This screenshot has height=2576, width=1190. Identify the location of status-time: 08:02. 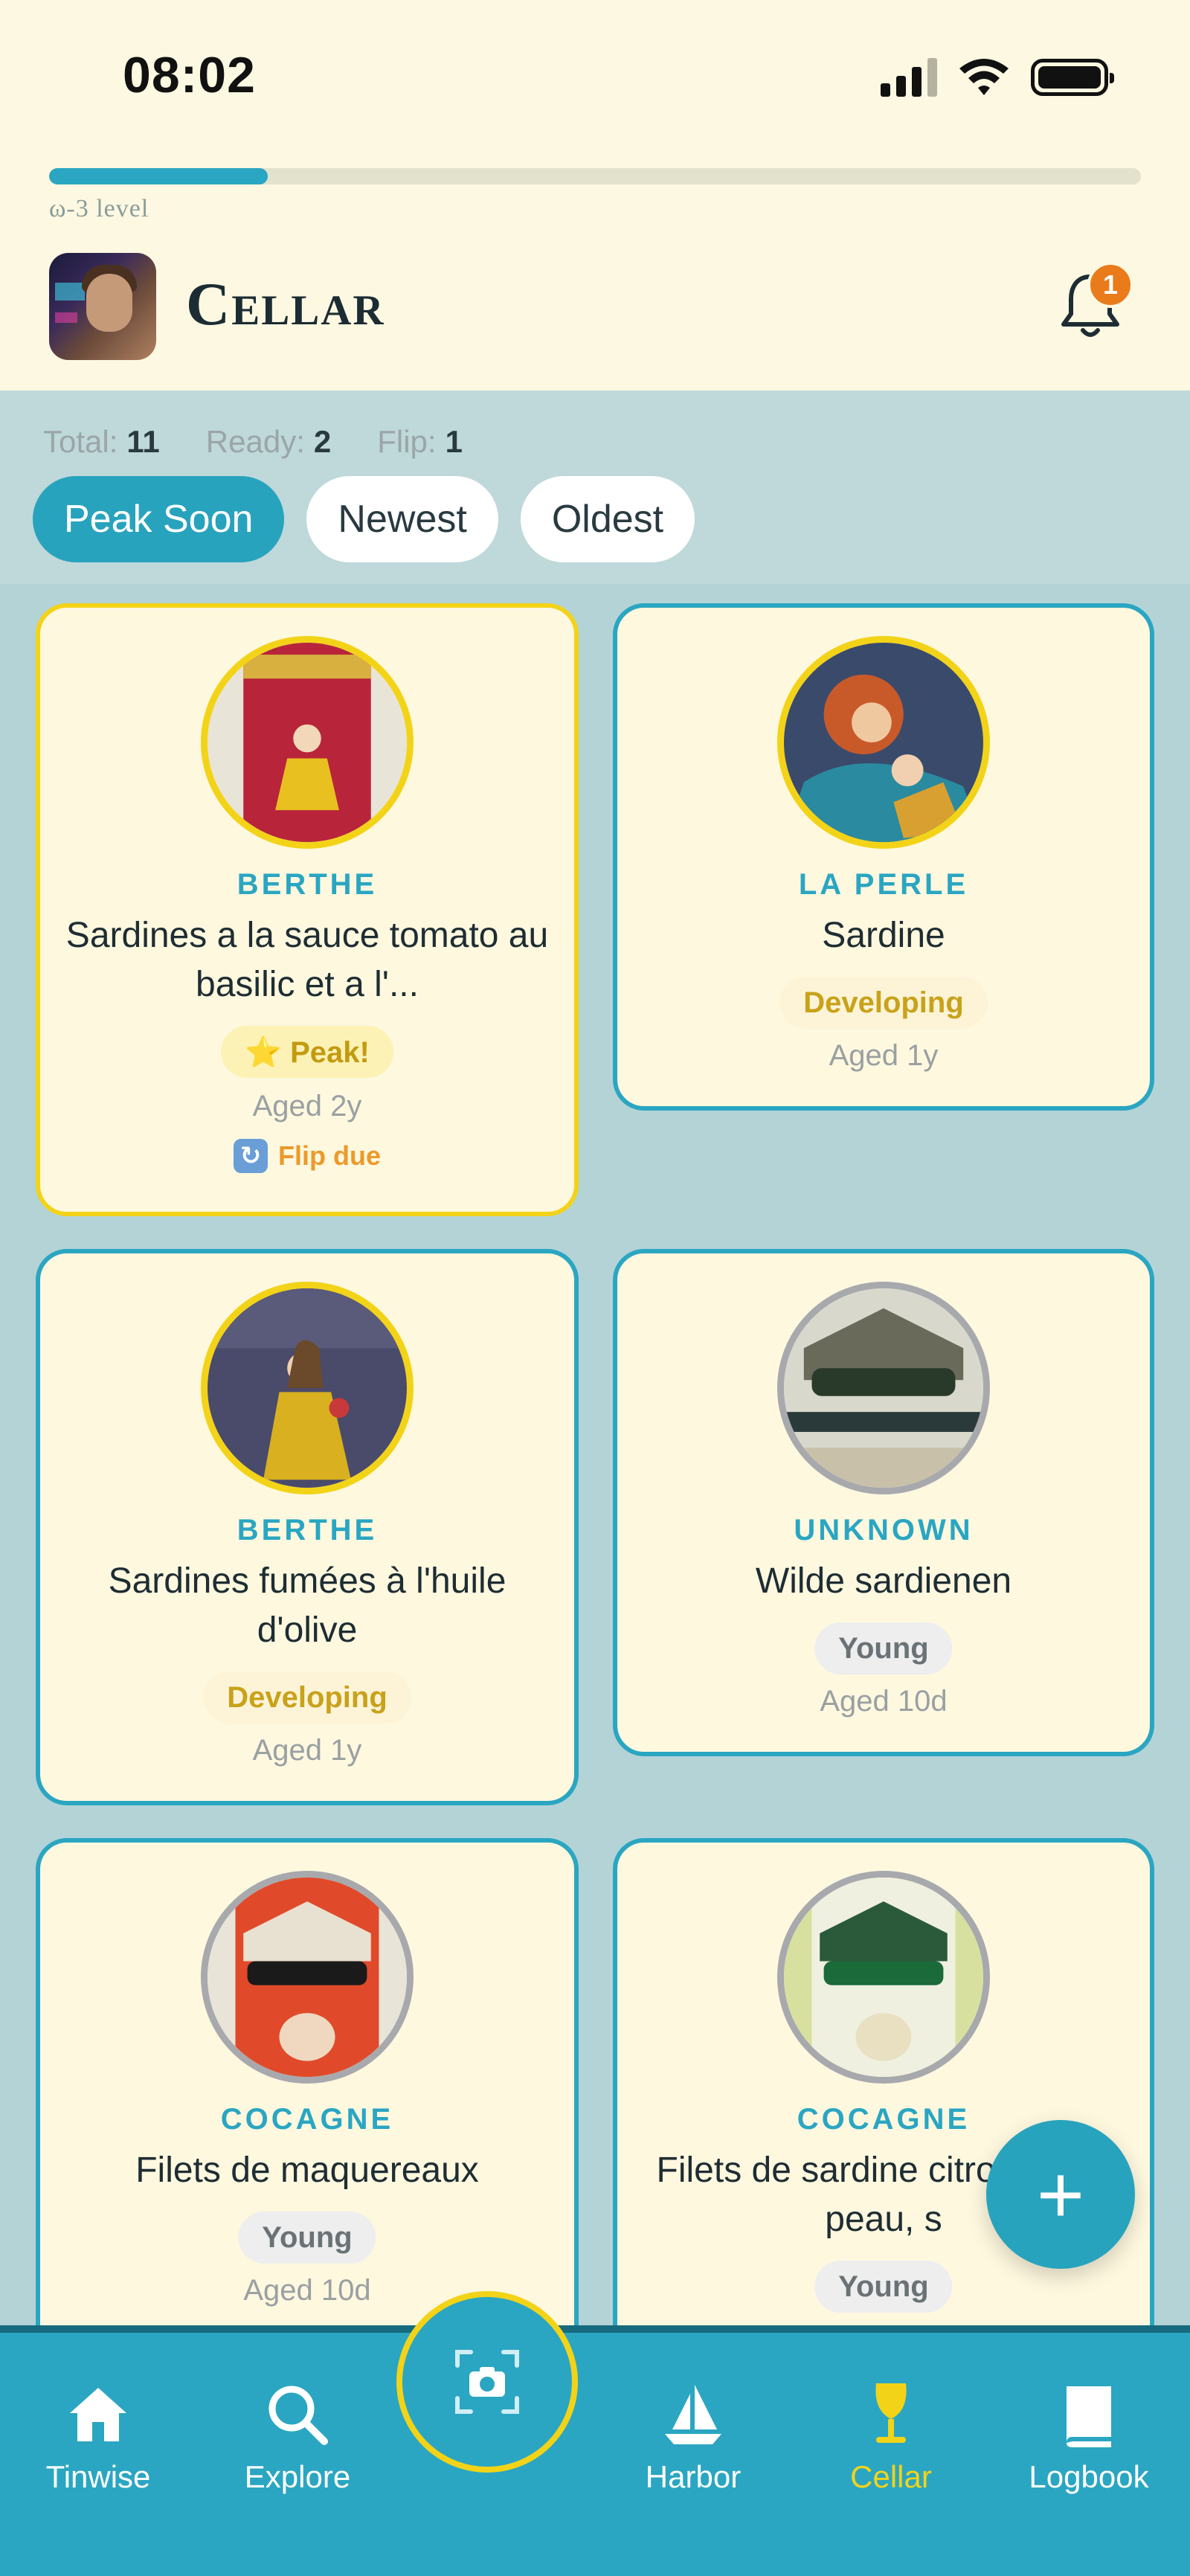
(190, 75).